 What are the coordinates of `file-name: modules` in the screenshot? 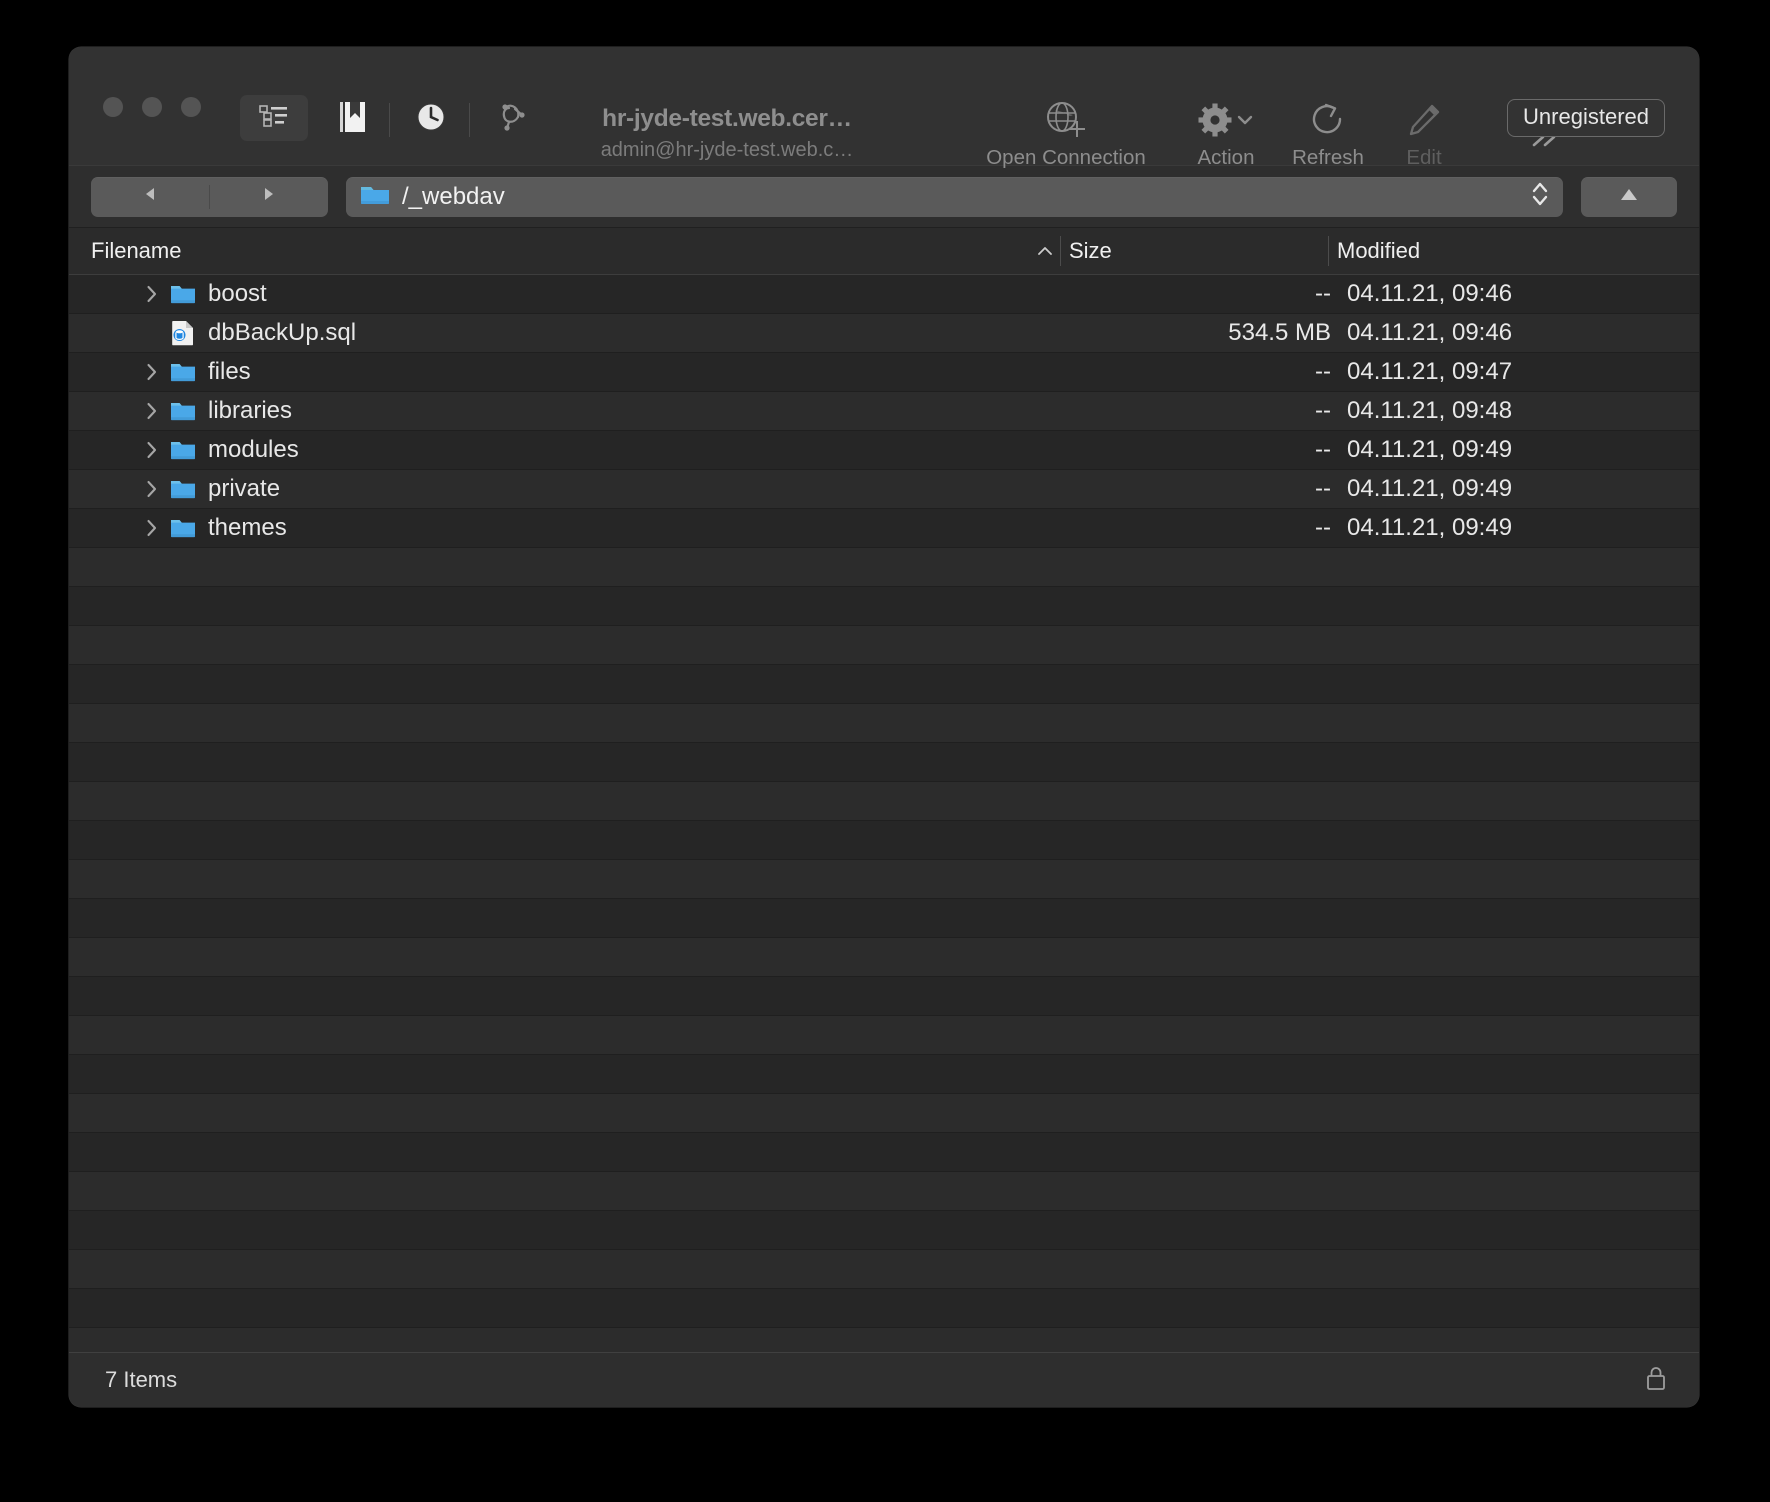 It's located at (253, 449).